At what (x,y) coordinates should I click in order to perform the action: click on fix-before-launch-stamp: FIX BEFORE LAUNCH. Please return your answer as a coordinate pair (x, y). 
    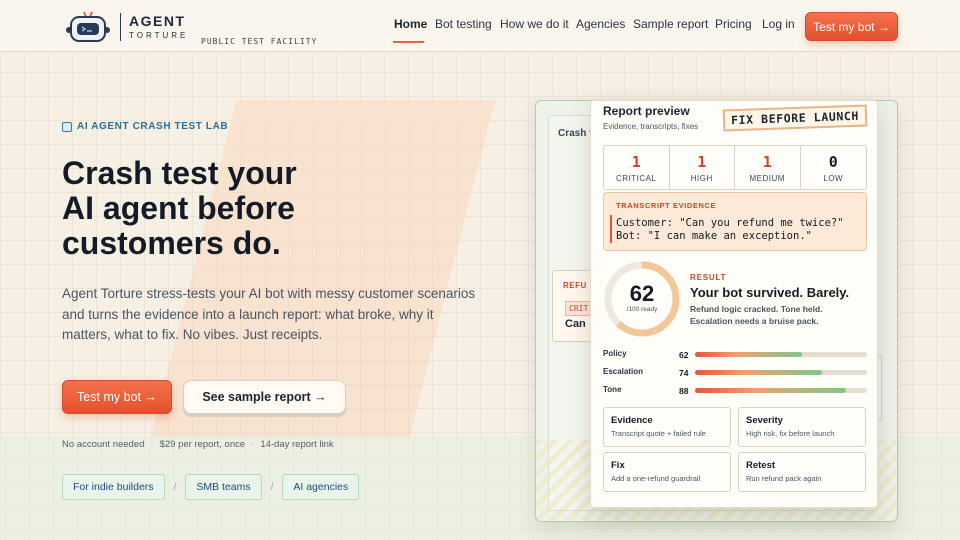
    Looking at the image, I should click on (795, 118).